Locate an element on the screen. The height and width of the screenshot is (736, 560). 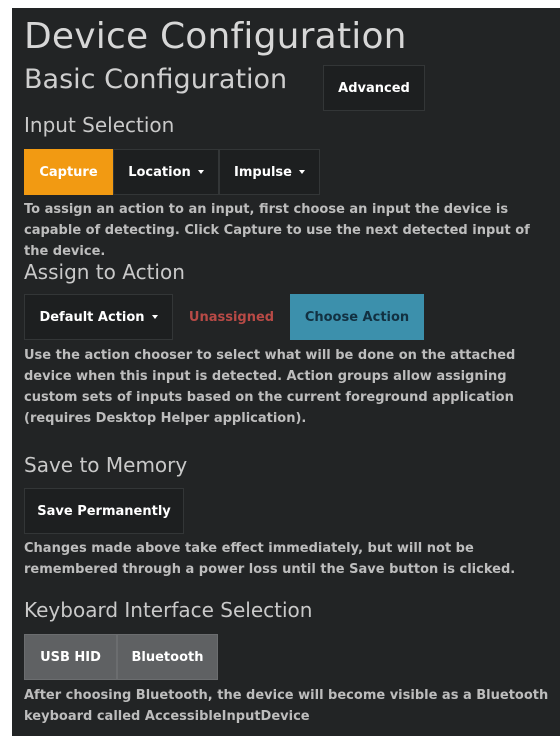
advanced-button-label: Advanced is located at coordinates (374, 88).